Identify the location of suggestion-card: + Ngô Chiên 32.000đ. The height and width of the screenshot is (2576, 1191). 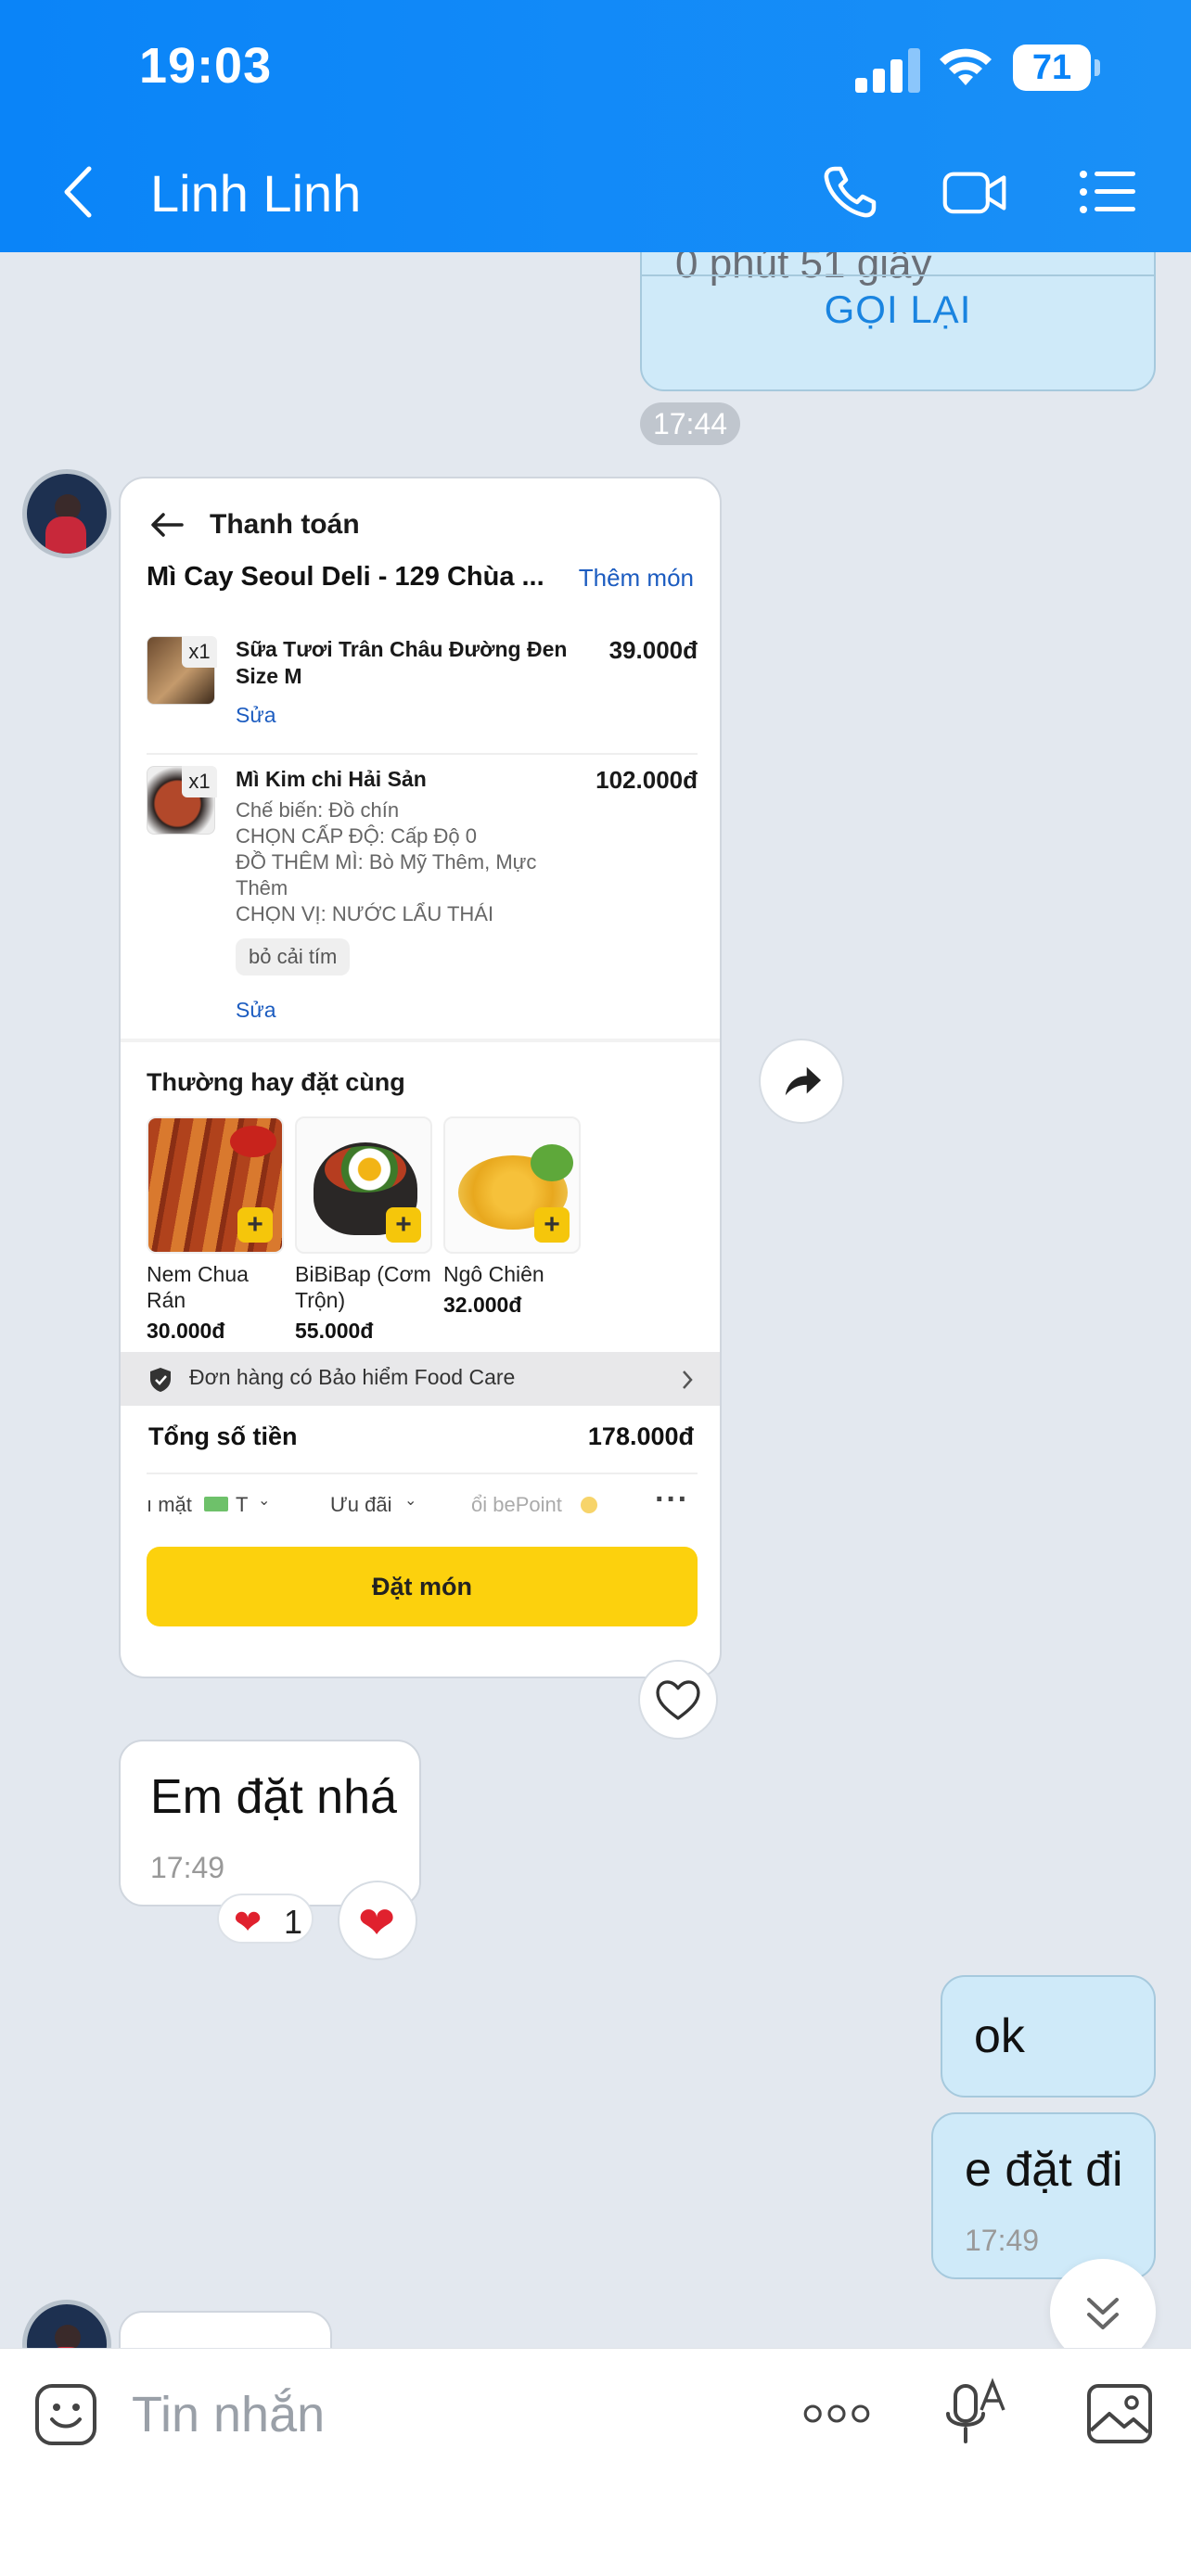
(512, 1217).